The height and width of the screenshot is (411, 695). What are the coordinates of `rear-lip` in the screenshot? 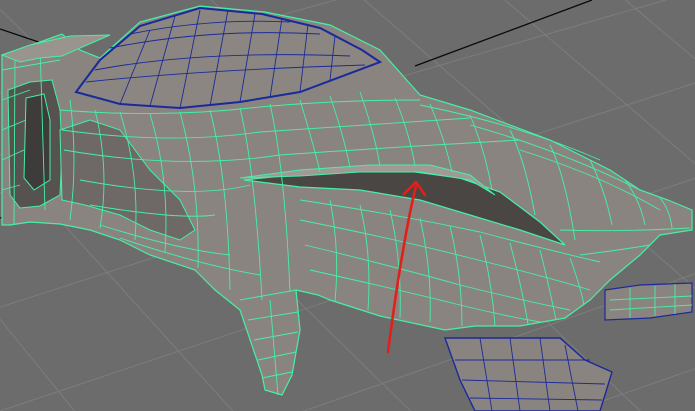 It's located at (648, 301).